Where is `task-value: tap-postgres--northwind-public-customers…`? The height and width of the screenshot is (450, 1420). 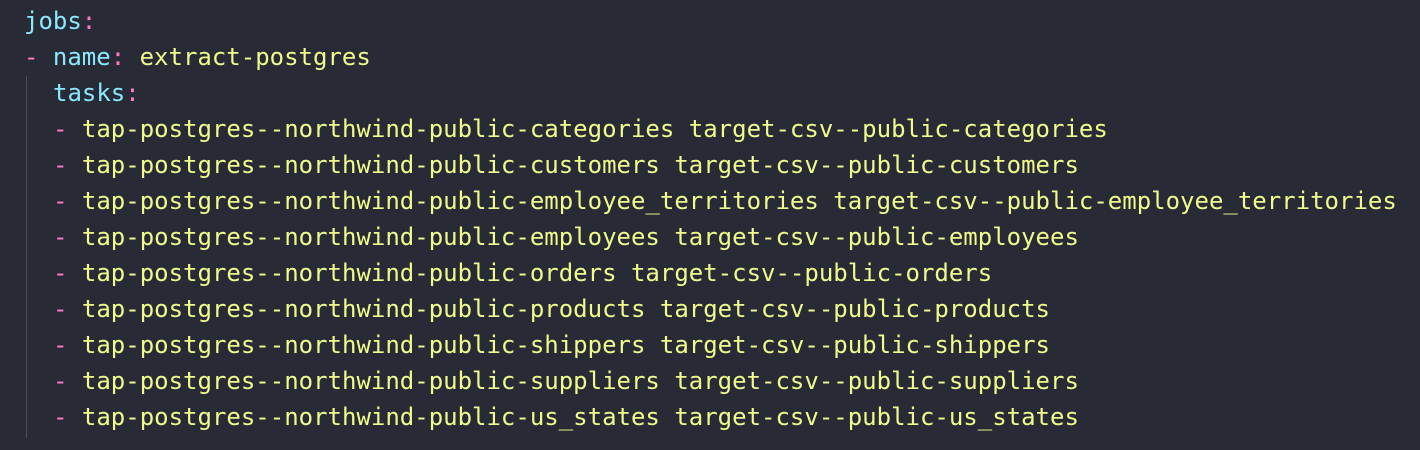 task-value: tap-postgres--northwind-public-customers… is located at coordinates (580, 165).